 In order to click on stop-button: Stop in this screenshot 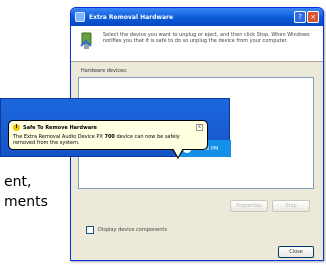, I will do `click(291, 206)`.